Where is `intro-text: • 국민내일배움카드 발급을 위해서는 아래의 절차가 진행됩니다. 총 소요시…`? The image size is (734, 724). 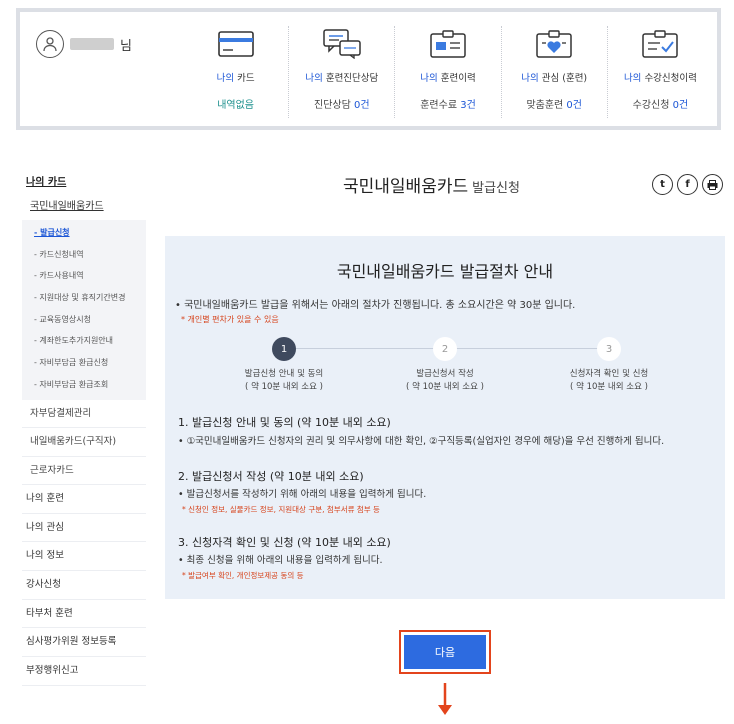
intro-text: • 국민내일배움카드 발급을 위해서는 아래의 절차가 진행됩니다. 총 소요시… is located at coordinates (375, 305).